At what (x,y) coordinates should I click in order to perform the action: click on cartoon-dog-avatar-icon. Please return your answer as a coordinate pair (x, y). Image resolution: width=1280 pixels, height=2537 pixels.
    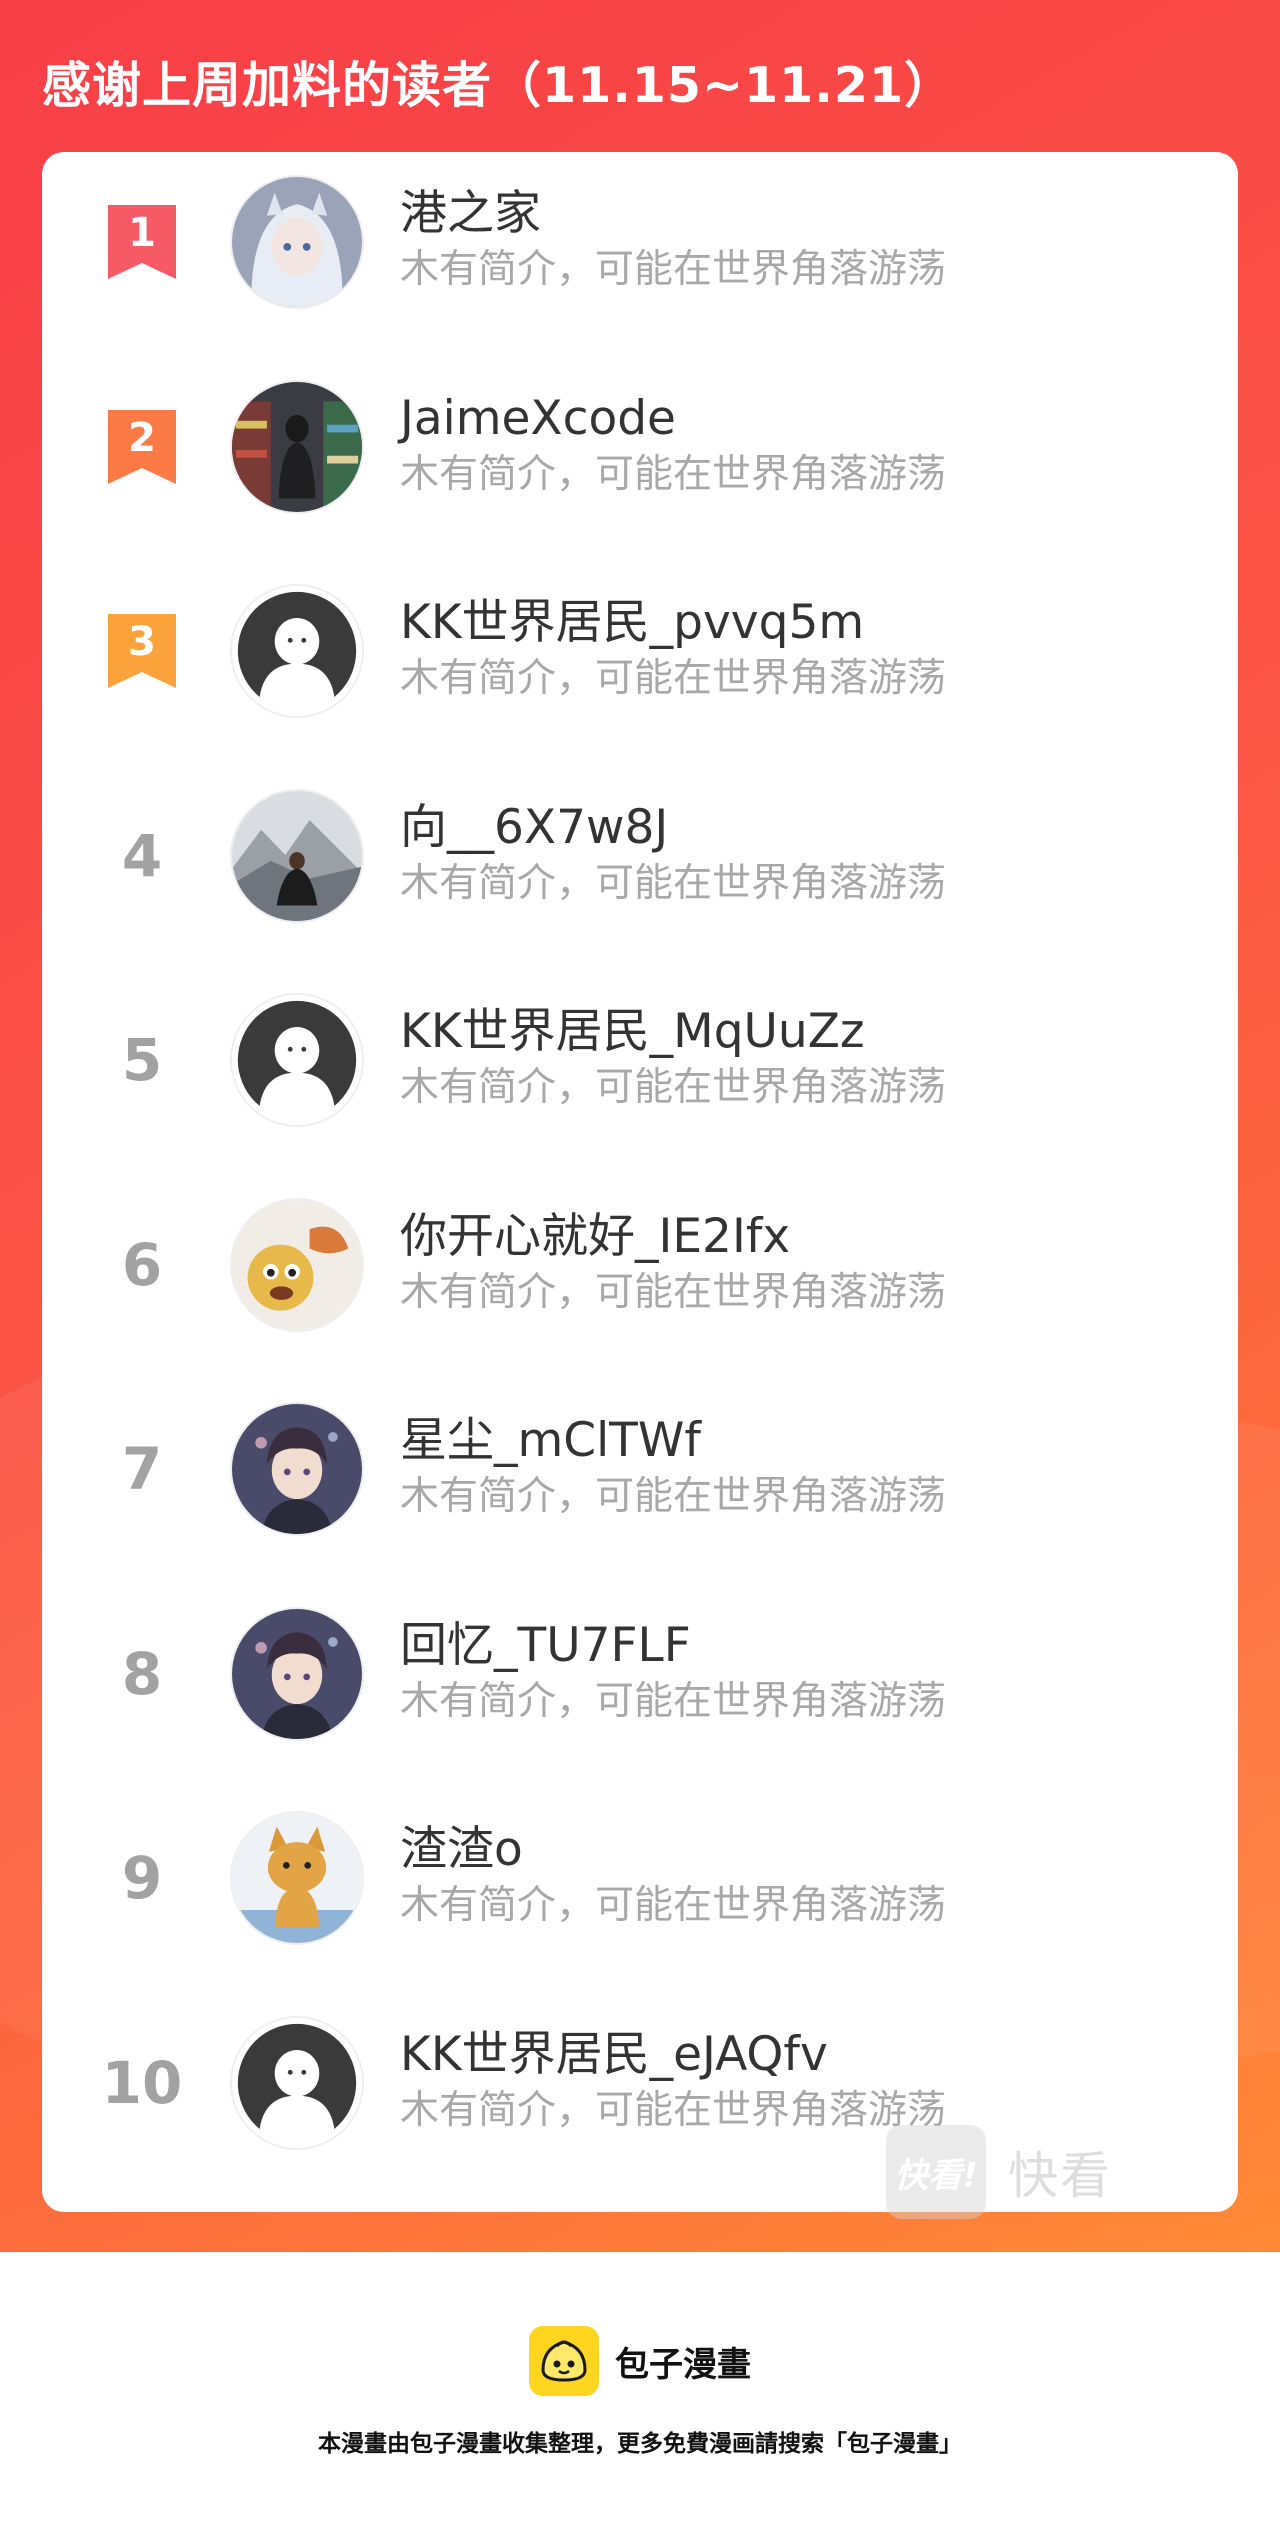
    Looking at the image, I should click on (297, 1264).